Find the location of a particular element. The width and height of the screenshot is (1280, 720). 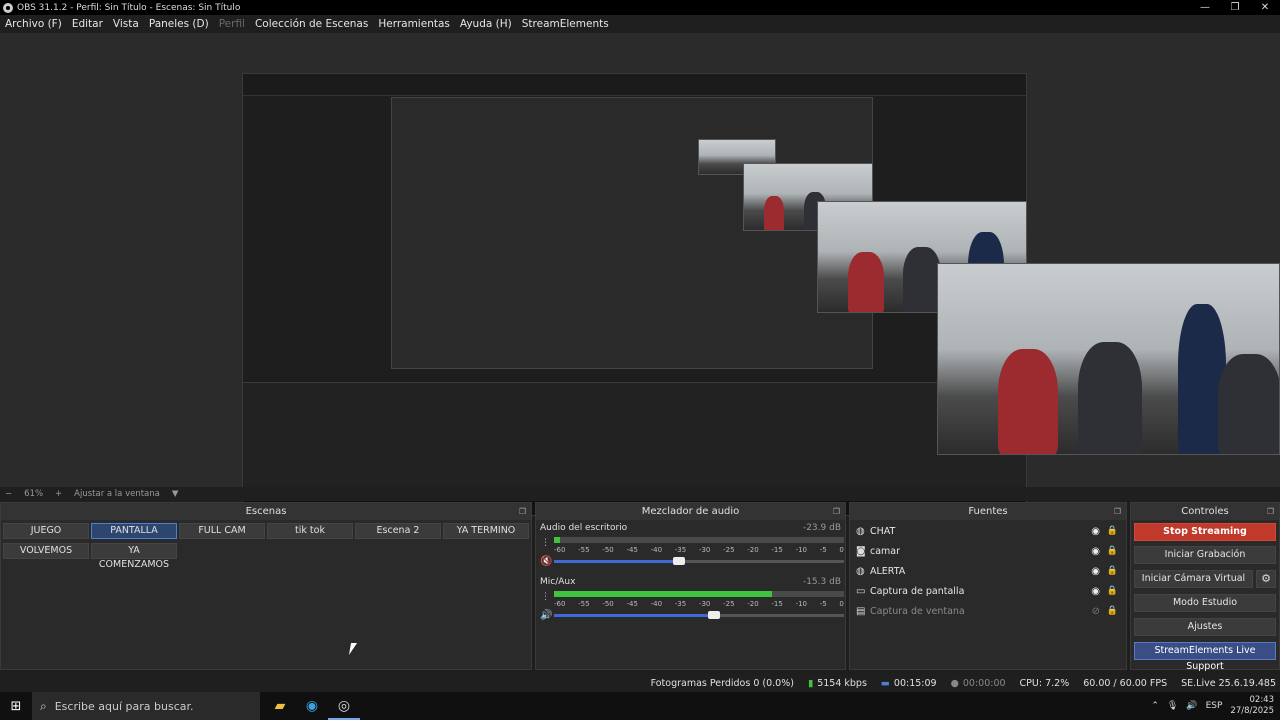

close-button: ✕ is located at coordinates (1265, 7).